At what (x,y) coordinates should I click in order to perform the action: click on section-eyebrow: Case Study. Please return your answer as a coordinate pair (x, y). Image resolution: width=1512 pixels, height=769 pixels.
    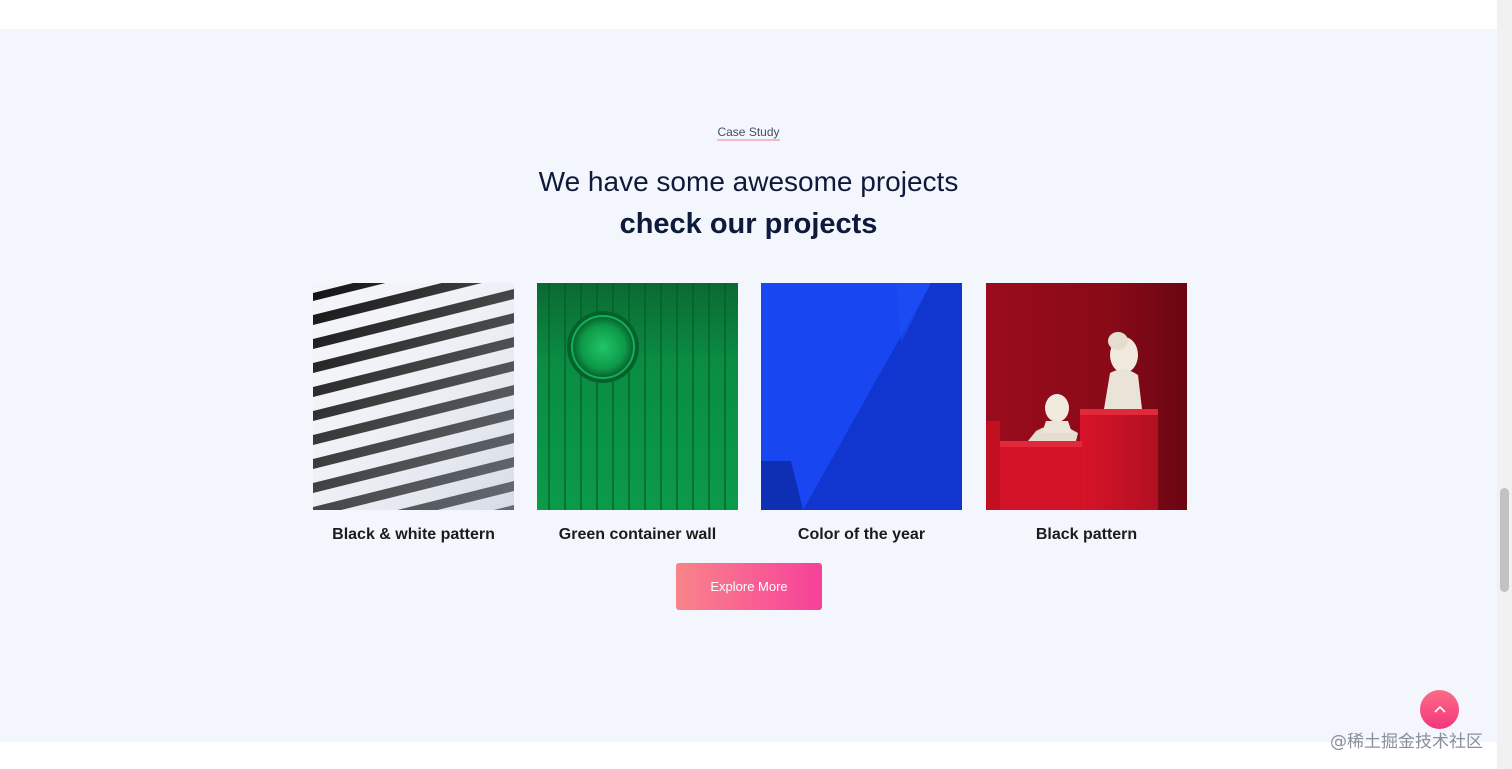
    Looking at the image, I should click on (748, 133).